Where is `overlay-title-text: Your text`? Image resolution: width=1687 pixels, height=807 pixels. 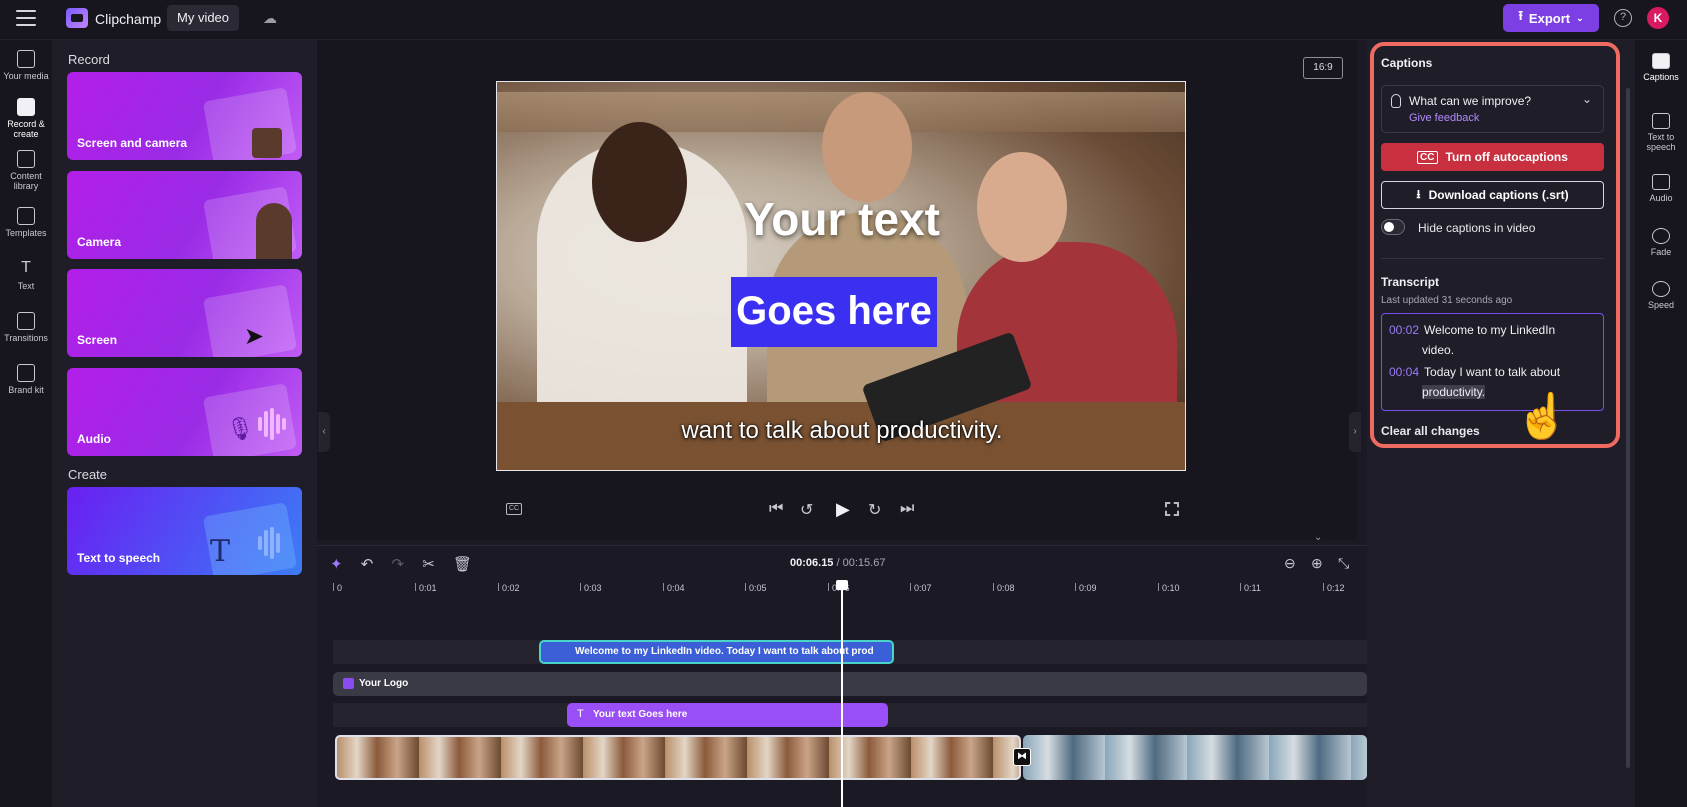
overlay-title-text: Your text is located at coordinates (841, 219).